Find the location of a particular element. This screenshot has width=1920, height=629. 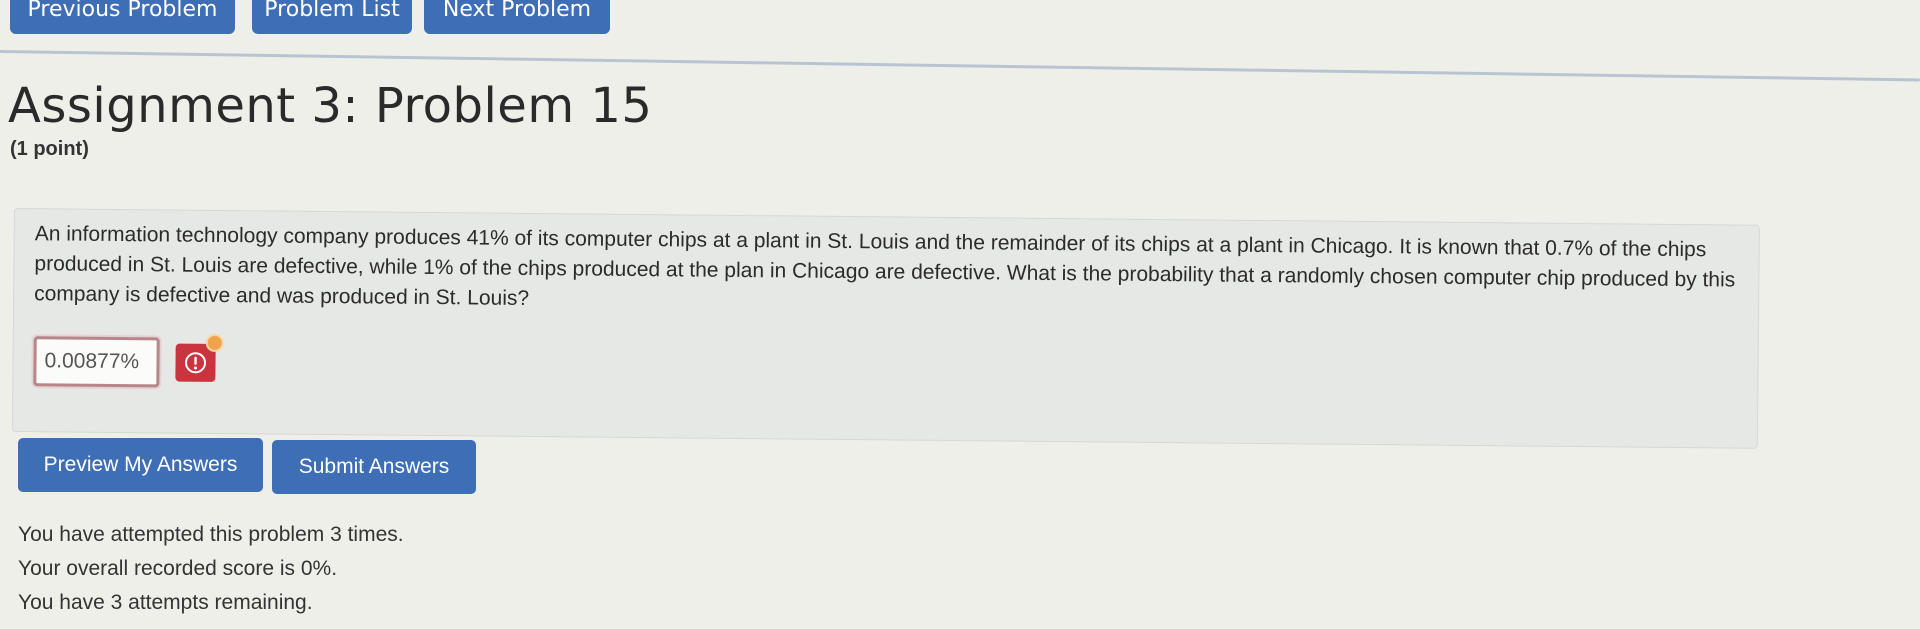

answer-row is located at coordinates (128, 360).